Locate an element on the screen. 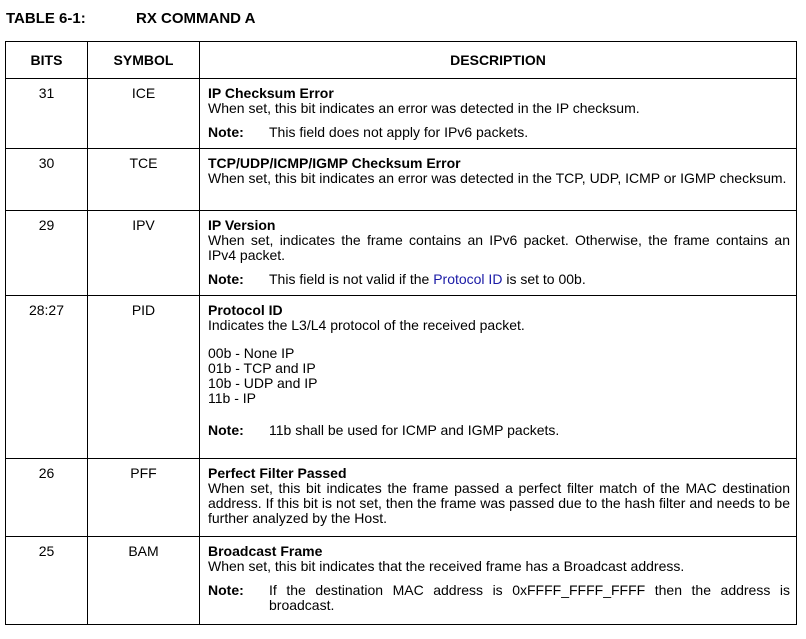 The image size is (806, 639). header-row: BITS SYMBOL DESCRIPTION is located at coordinates (401, 60).